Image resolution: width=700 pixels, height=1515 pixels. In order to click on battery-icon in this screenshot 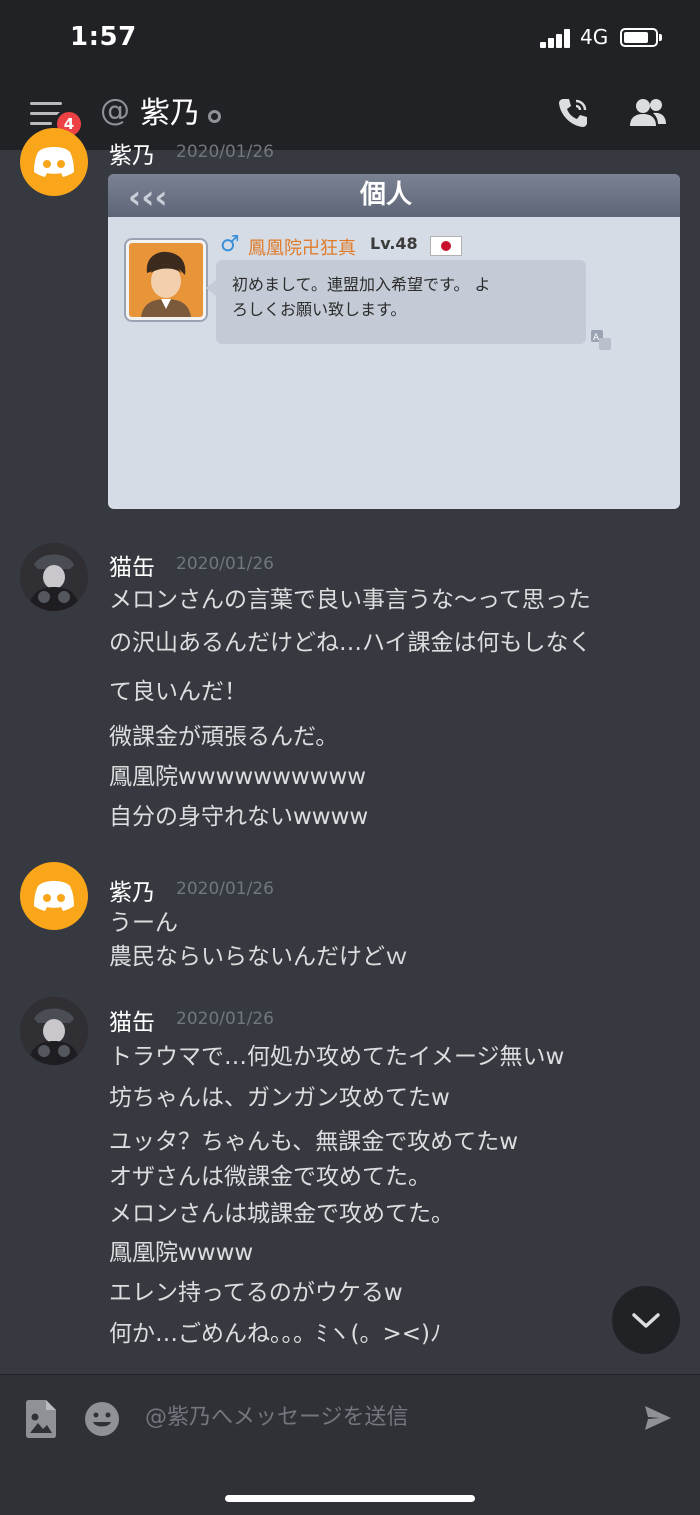, I will do `click(641, 37)`.